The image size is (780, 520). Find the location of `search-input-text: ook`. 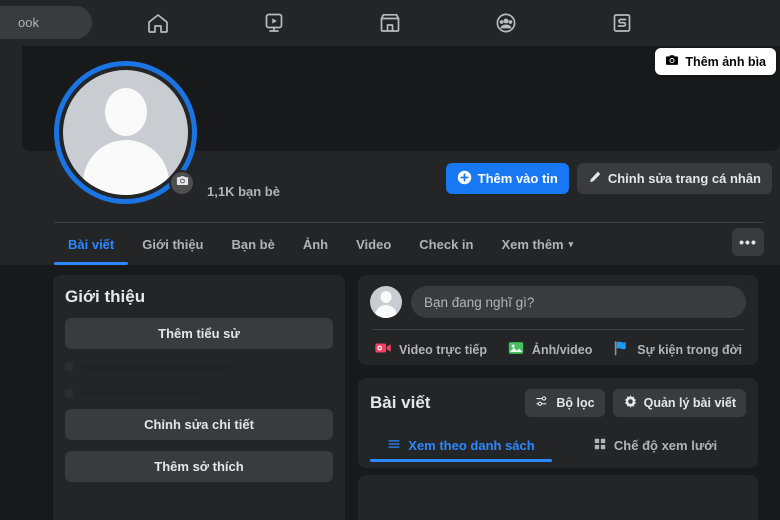

search-input-text: ook is located at coordinates (28, 22).